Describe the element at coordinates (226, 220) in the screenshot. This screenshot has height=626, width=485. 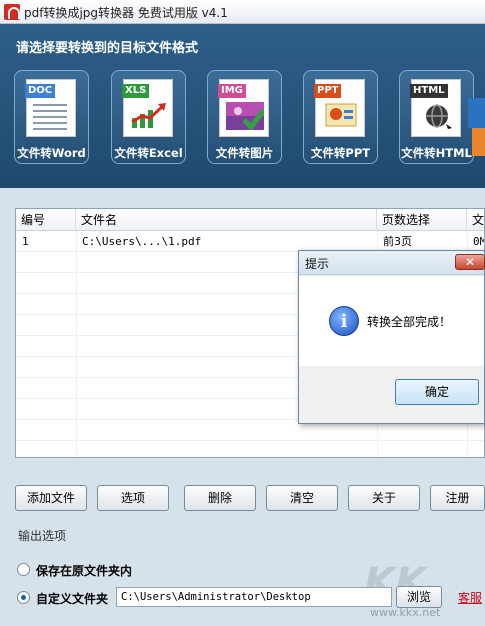
I see `column-header-filename: 文件名` at that location.